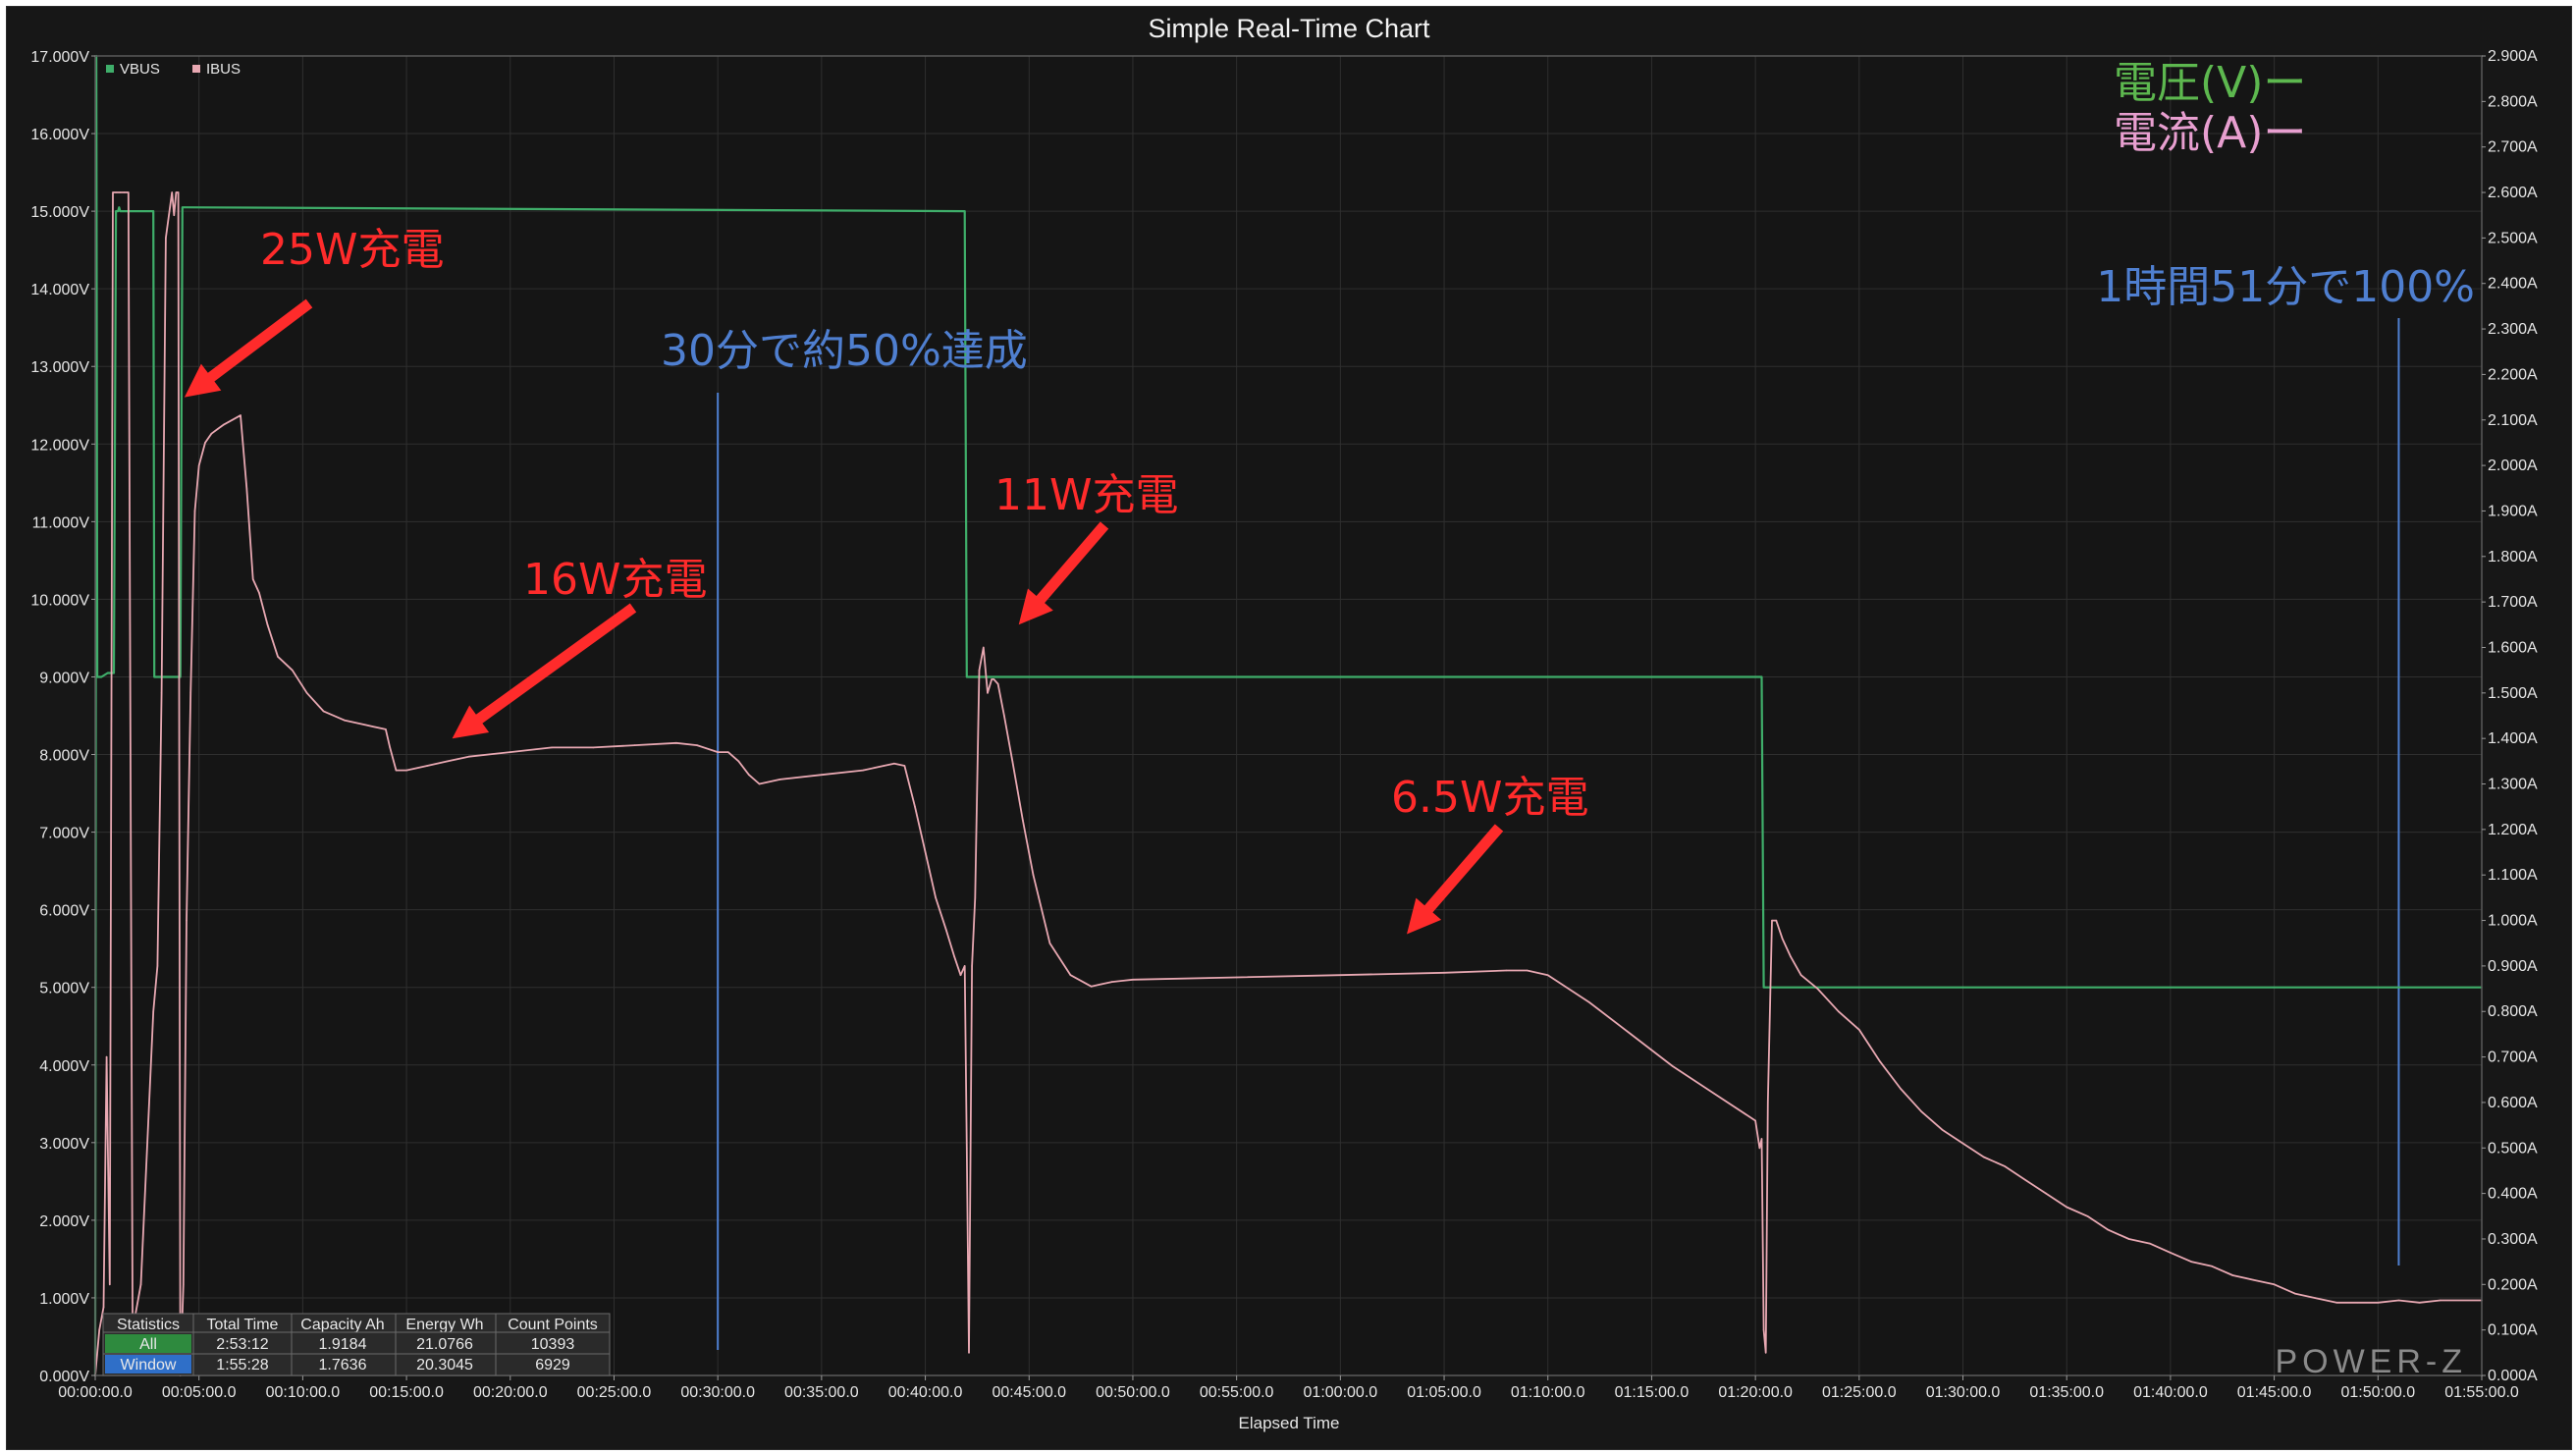  What do you see at coordinates (61, 522) in the screenshot?
I see `left-tick-label: 11.000V` at bounding box center [61, 522].